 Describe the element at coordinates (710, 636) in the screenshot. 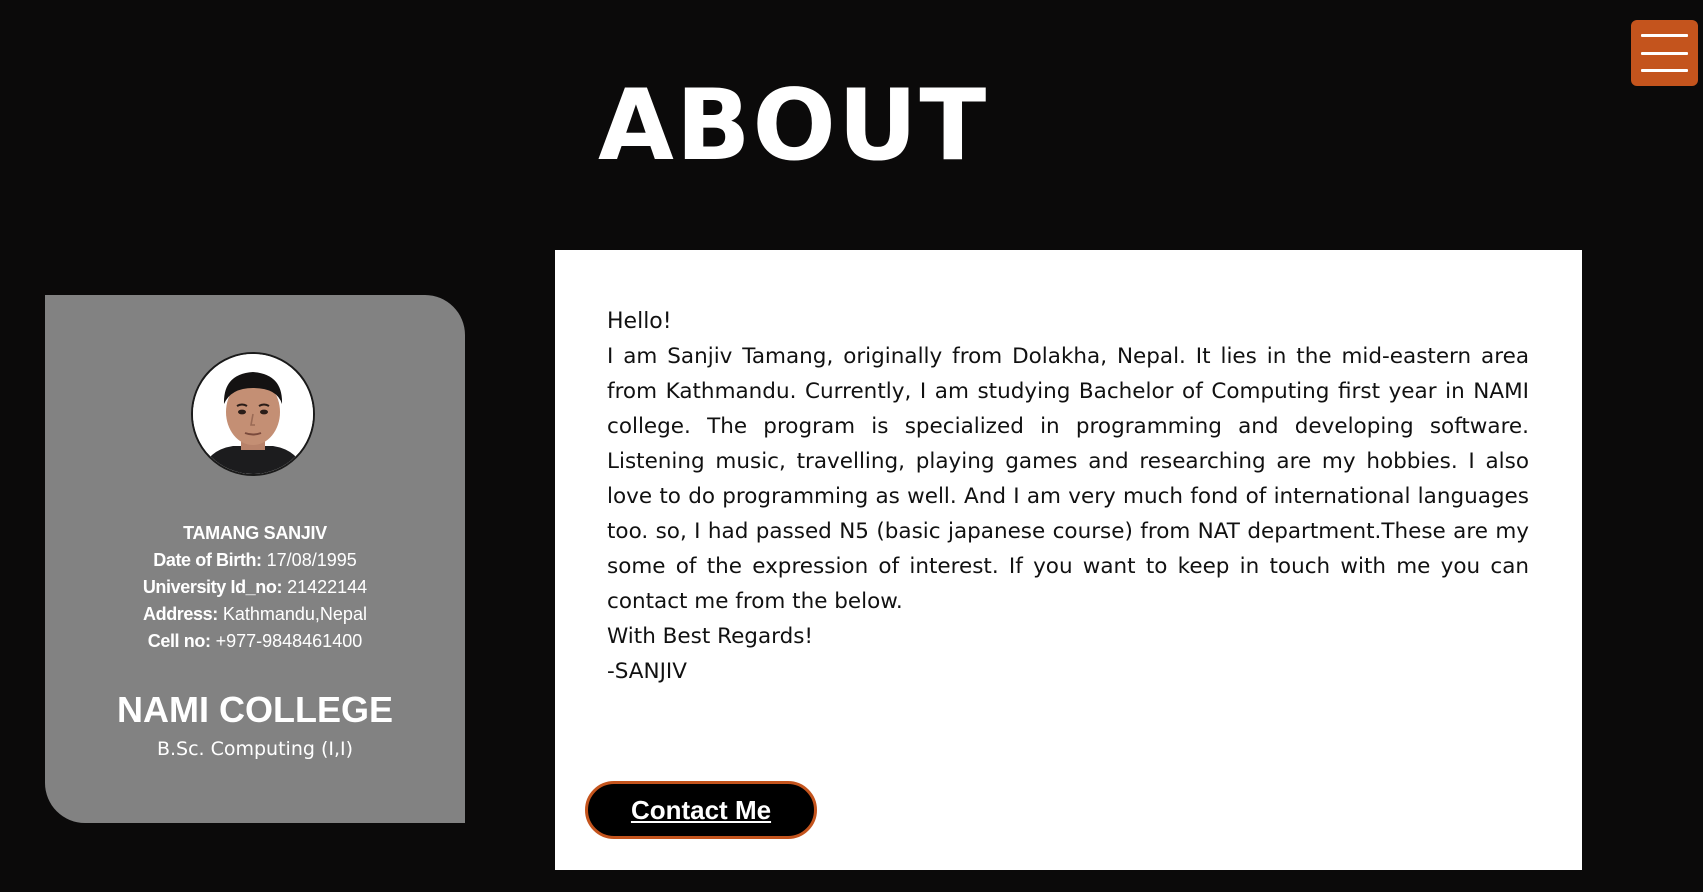

I see `about-regards: With Best Regards!` at that location.